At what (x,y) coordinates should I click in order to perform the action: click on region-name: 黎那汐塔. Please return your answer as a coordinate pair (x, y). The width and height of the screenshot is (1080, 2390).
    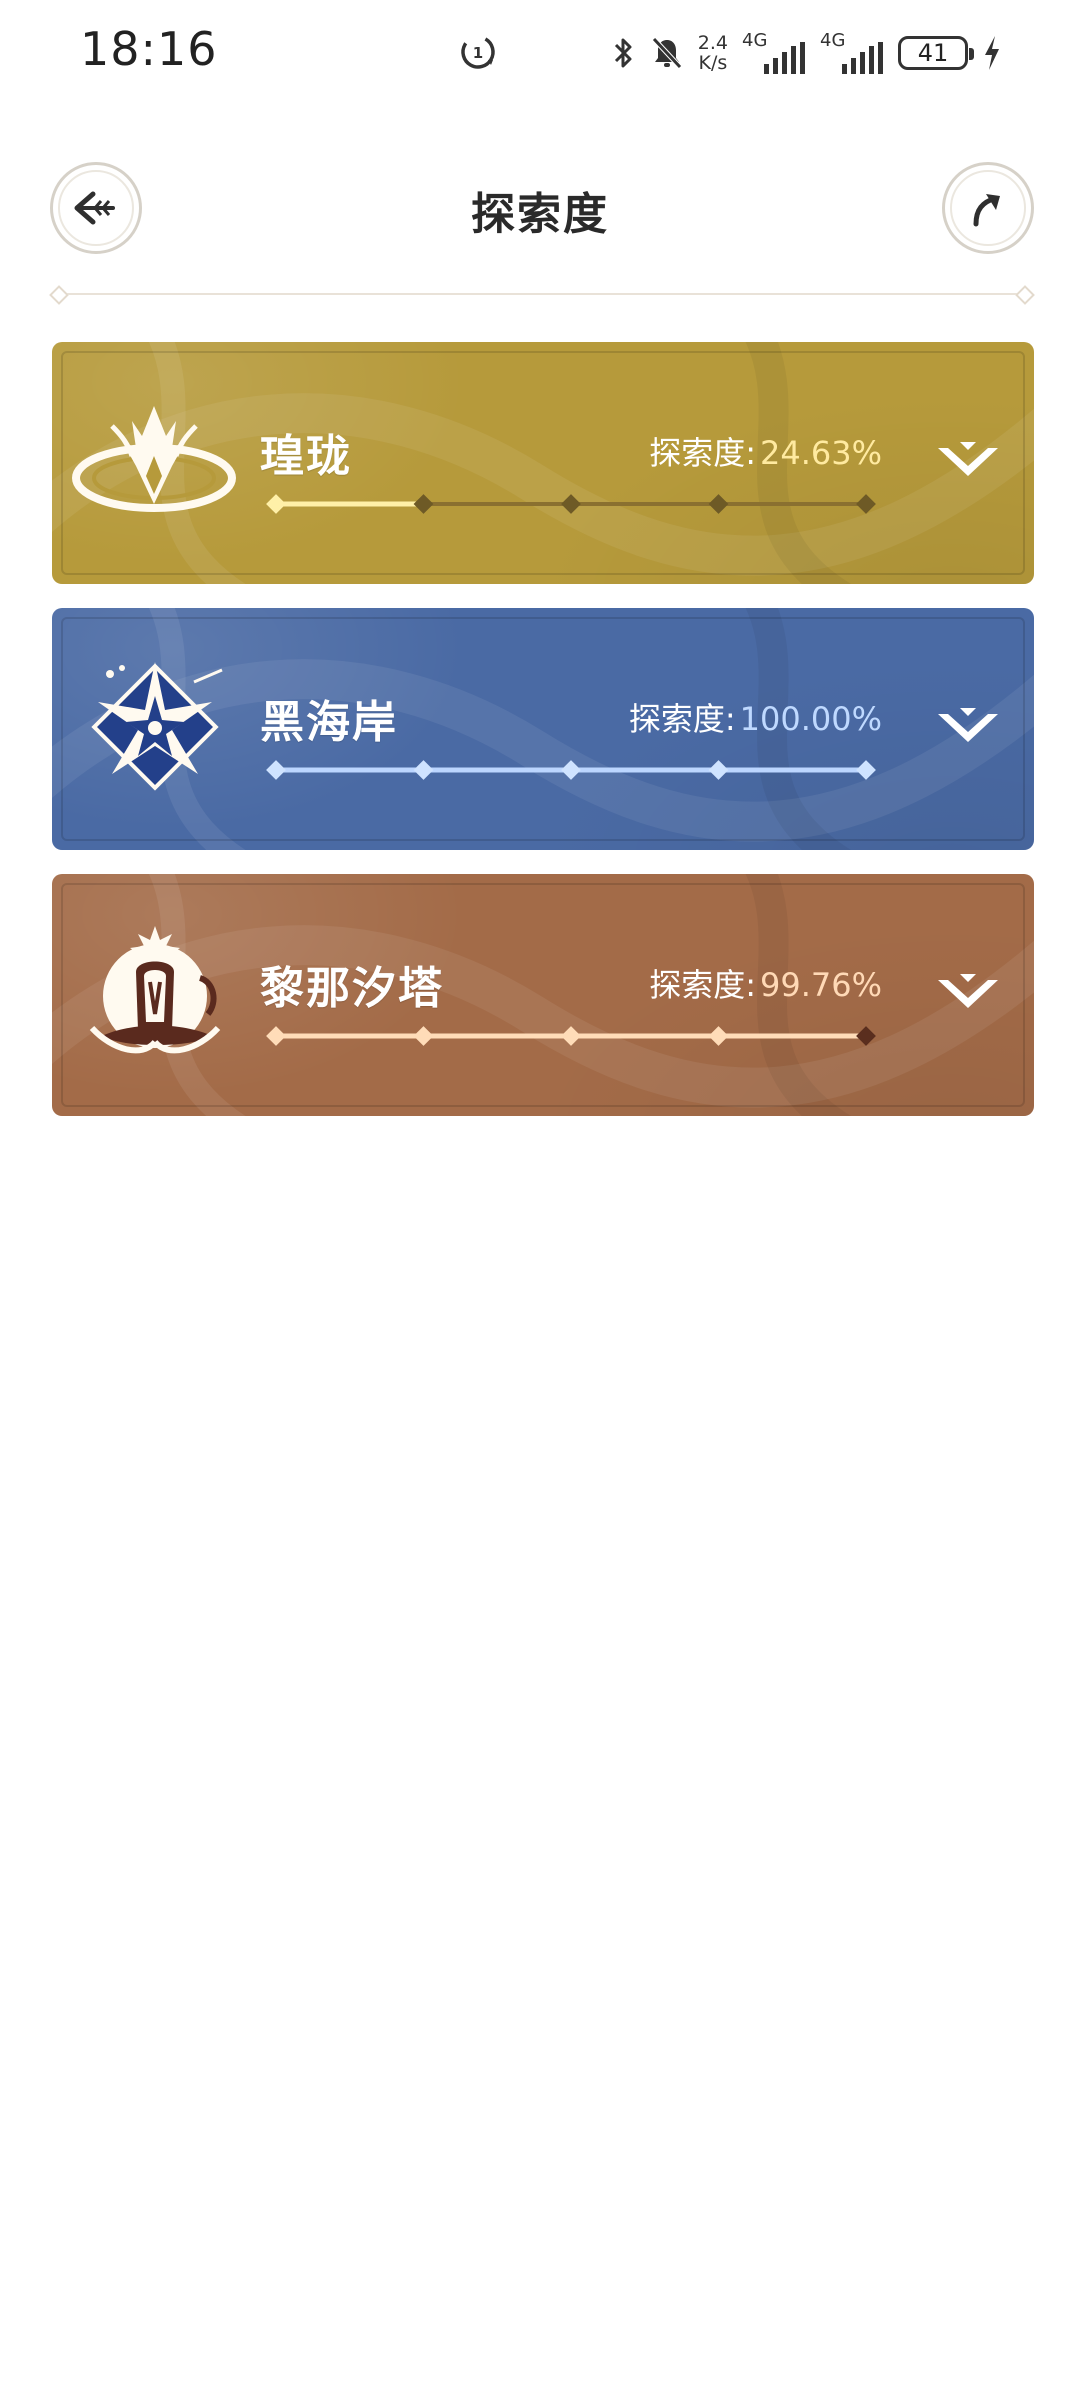
    Looking at the image, I should click on (352, 988).